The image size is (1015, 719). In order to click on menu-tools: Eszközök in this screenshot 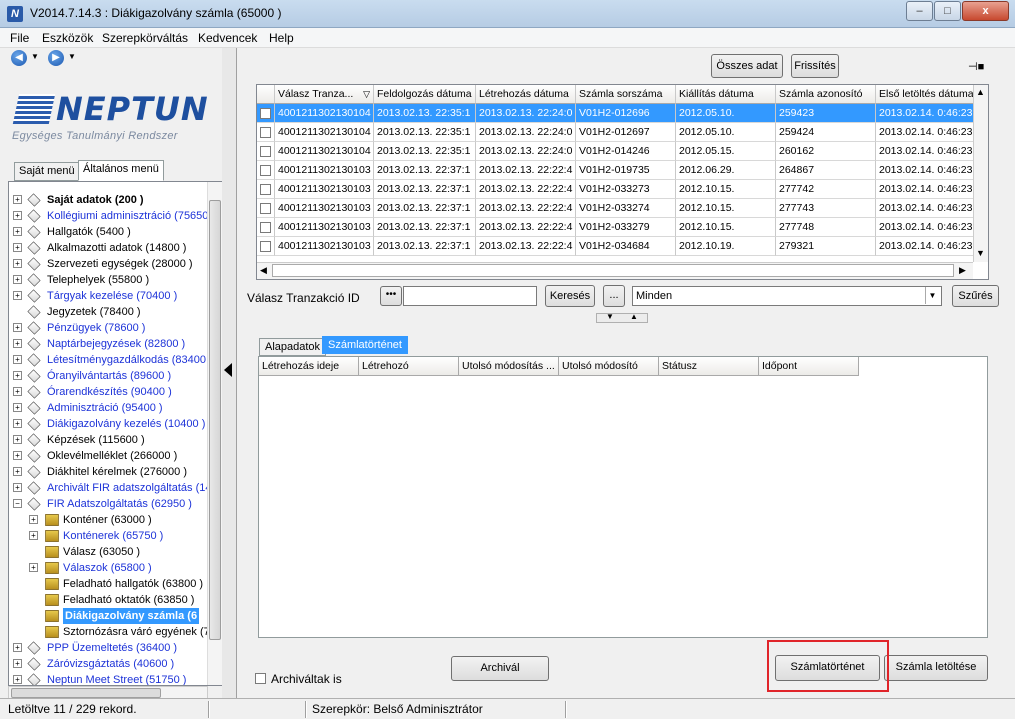, I will do `click(67, 38)`.